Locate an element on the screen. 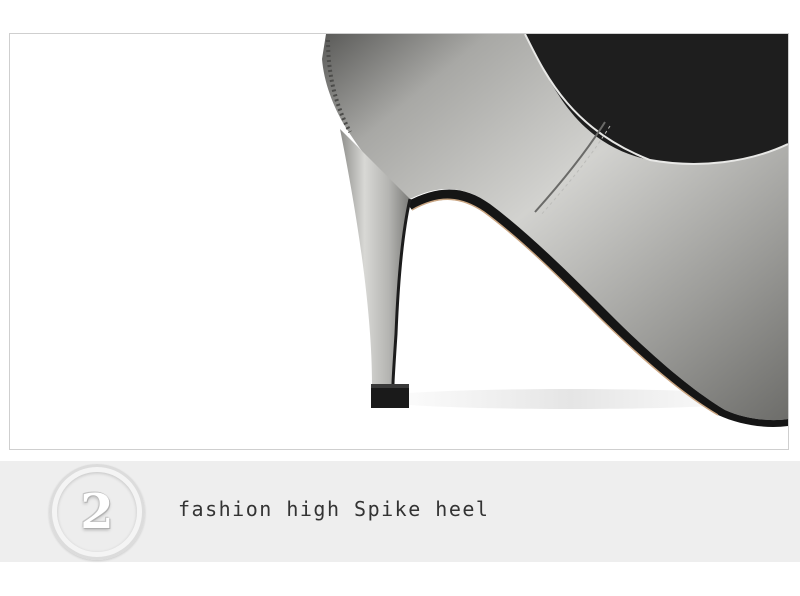  step-number-badge: 2 is located at coordinates (97, 512).